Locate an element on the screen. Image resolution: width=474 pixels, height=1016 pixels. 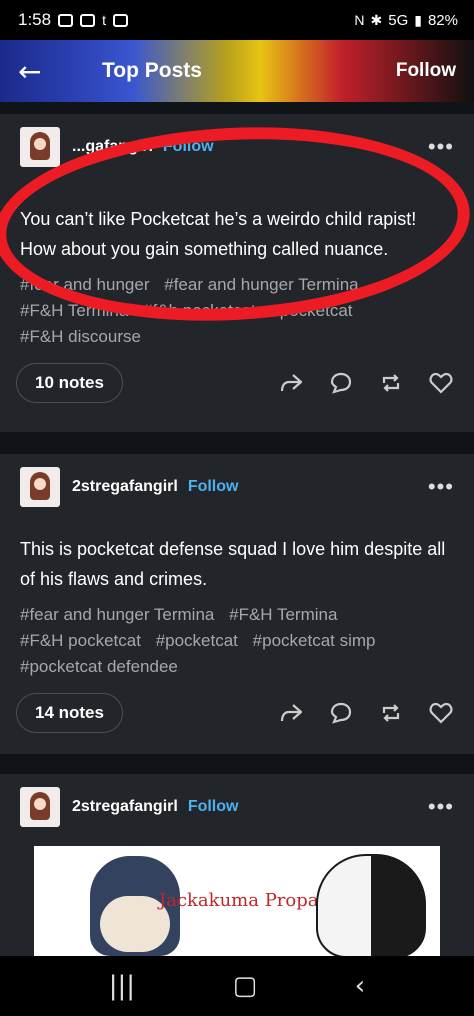
post-header: ...gafangirl Follow ••• is located at coordinates (237, 147).